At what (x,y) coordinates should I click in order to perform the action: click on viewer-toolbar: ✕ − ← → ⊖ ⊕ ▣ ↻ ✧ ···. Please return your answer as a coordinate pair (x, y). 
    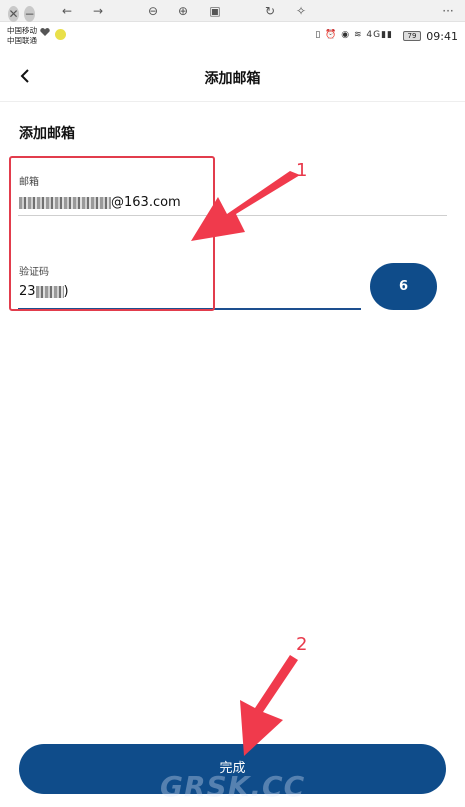
    Looking at the image, I should click on (232, 11).